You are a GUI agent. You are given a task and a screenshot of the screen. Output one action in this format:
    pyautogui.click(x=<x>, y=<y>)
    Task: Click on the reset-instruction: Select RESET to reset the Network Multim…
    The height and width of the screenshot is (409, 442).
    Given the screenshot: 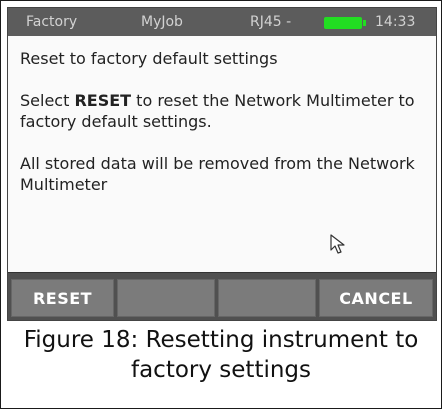 What is the action you would take?
    pyautogui.click(x=225, y=111)
    